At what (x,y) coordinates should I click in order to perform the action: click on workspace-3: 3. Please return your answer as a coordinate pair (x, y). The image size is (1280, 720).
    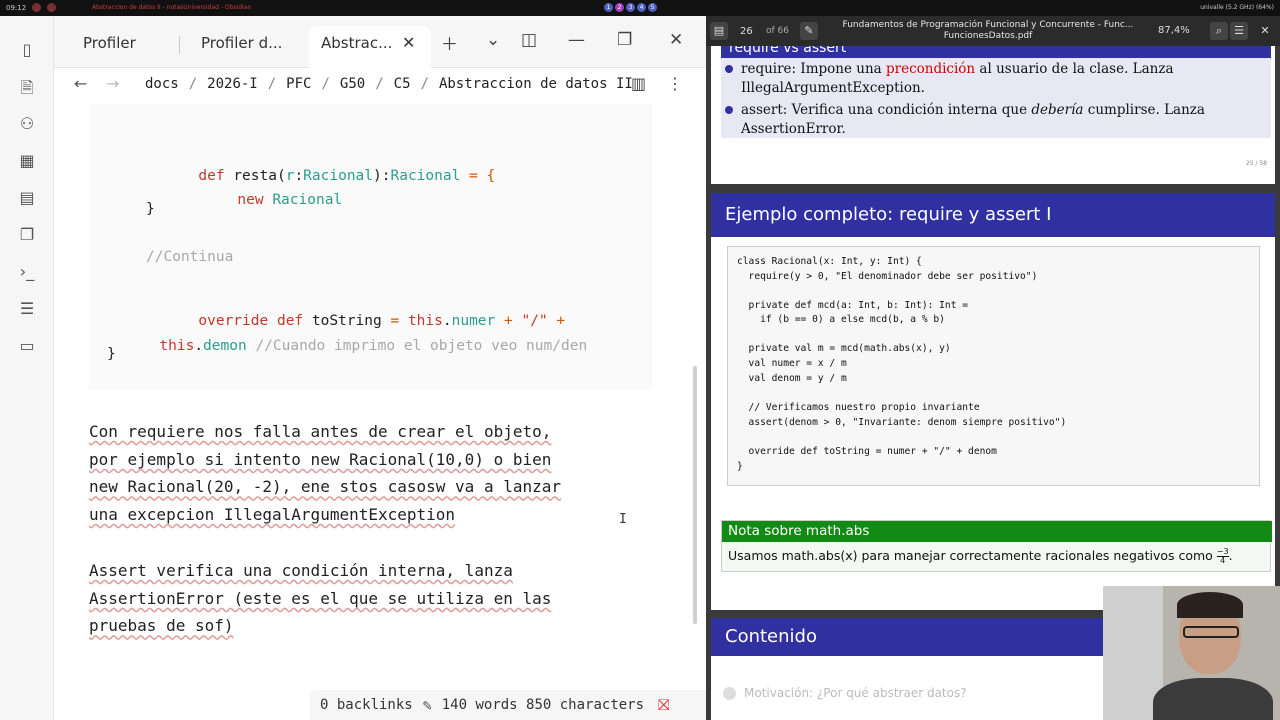
    Looking at the image, I should click on (630, 7).